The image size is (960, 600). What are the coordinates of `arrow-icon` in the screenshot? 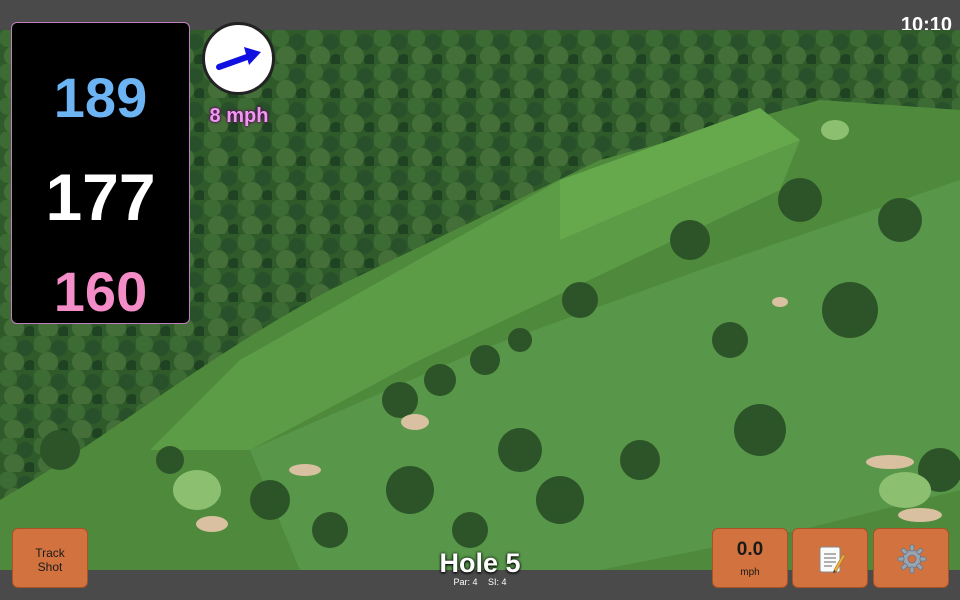 It's located at (238, 58).